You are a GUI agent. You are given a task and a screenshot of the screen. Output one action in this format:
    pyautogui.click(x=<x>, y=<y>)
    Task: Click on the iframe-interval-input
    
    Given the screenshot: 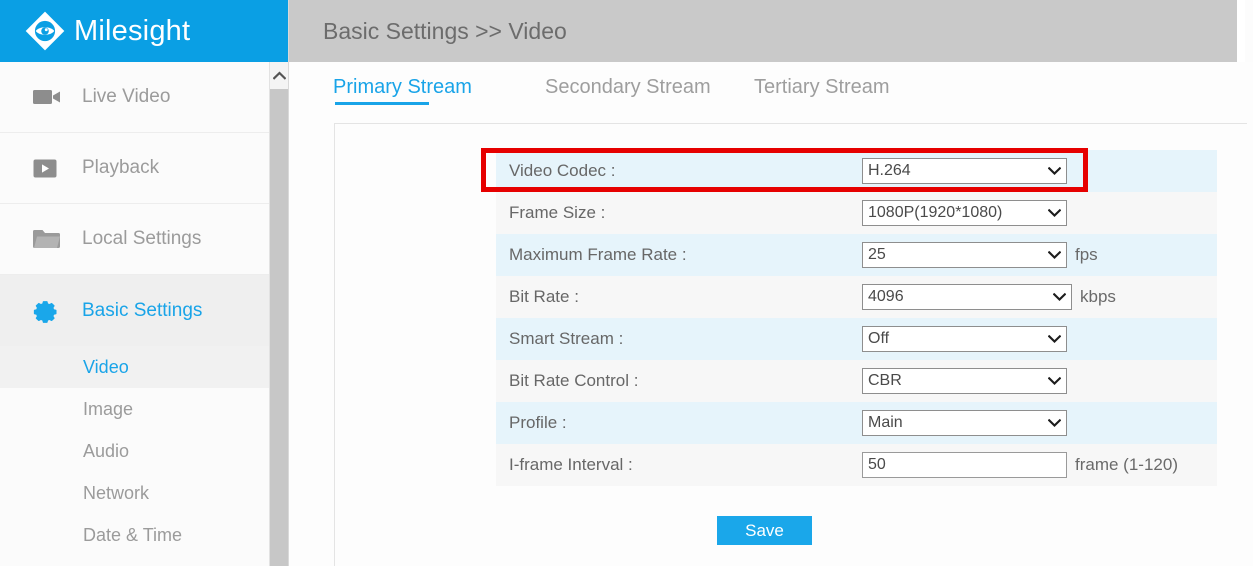 What is the action you would take?
    pyautogui.click(x=964, y=465)
    